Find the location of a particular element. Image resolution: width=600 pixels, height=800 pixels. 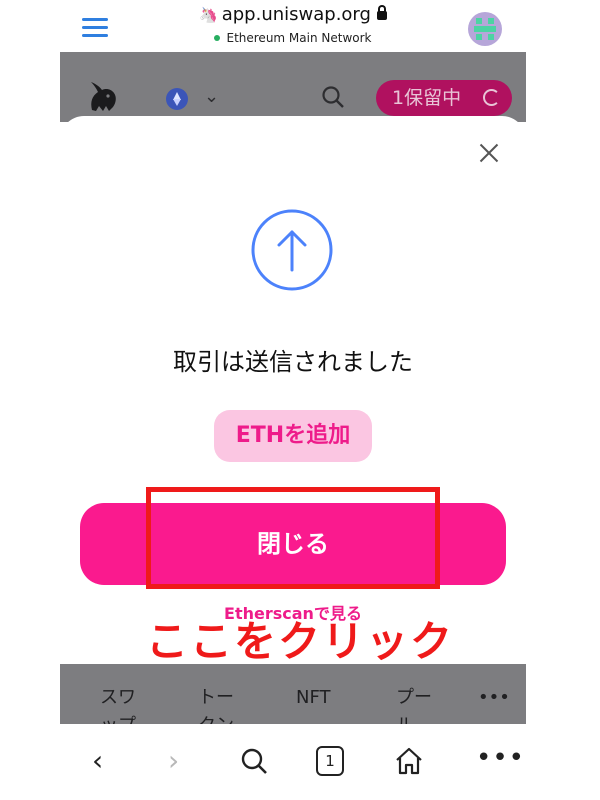

tabs-icon: 1 is located at coordinates (330, 761).